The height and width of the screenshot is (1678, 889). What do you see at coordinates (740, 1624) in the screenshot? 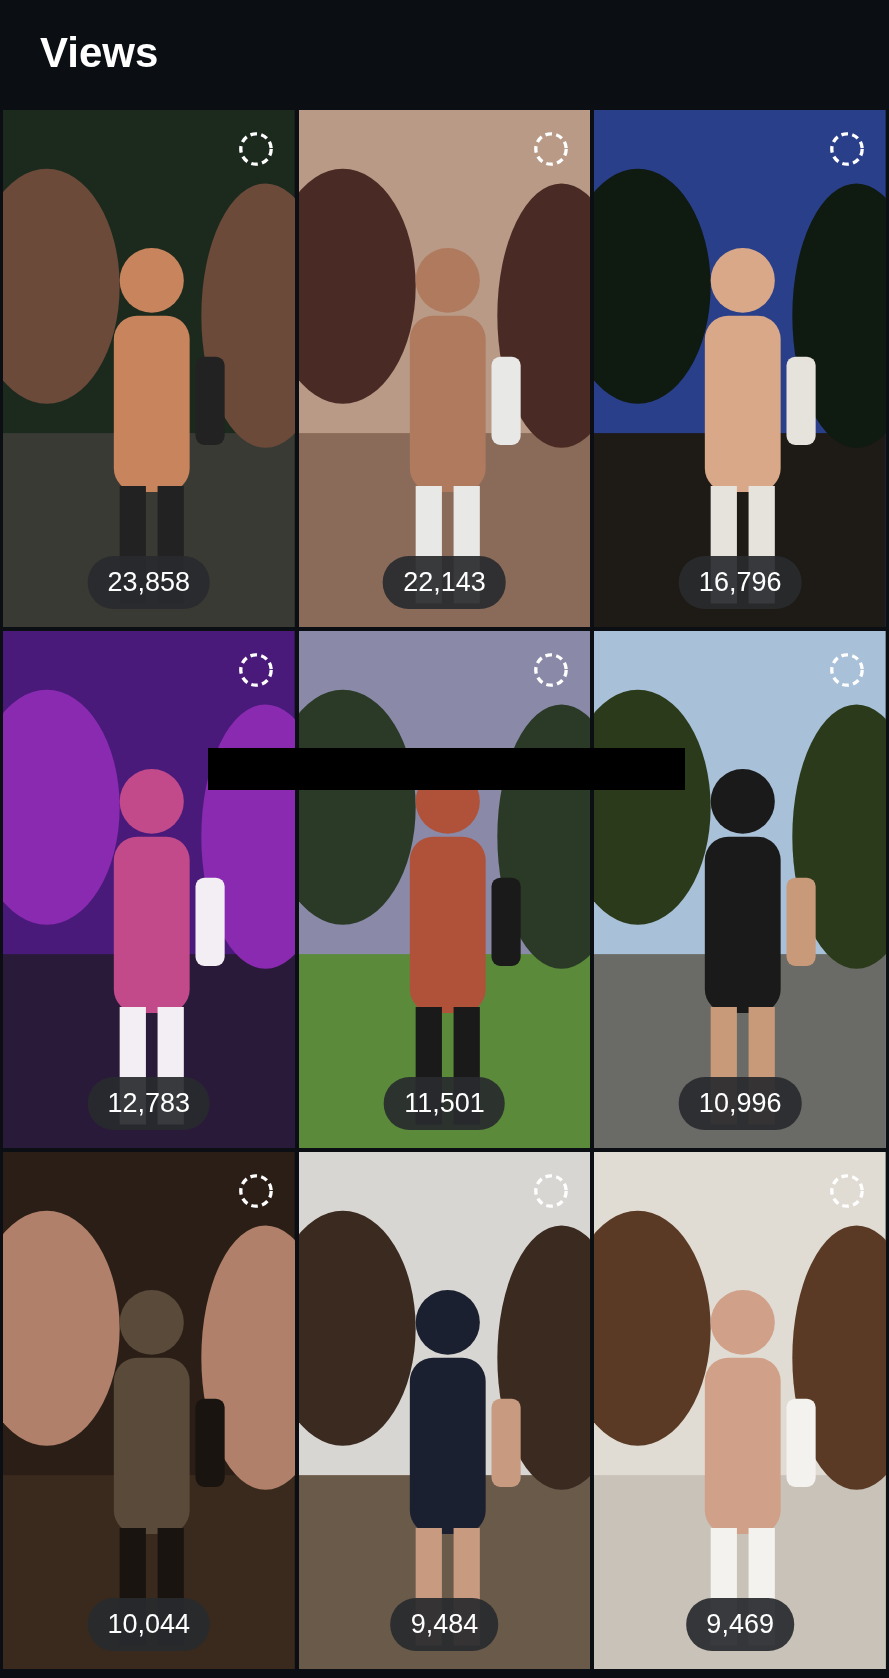
I see `view-count: 9,469` at bounding box center [740, 1624].